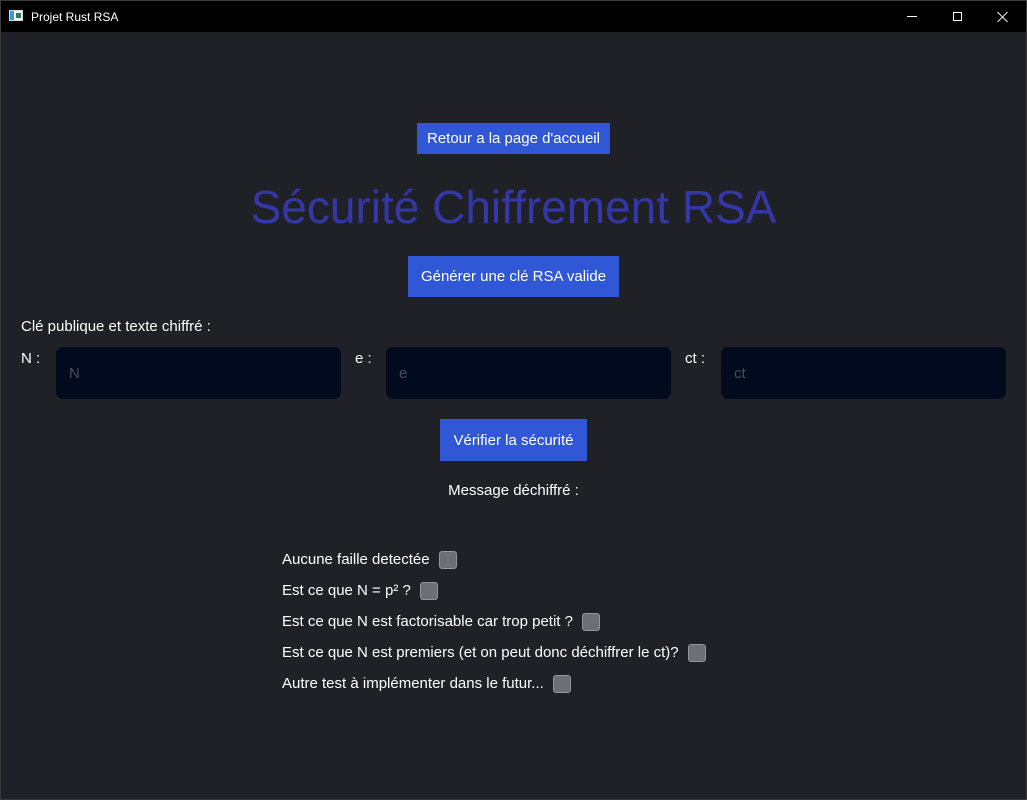 The image size is (1027, 800). What do you see at coordinates (447, 559) in the screenshot?
I see `check-no-flaw-checkbox` at bounding box center [447, 559].